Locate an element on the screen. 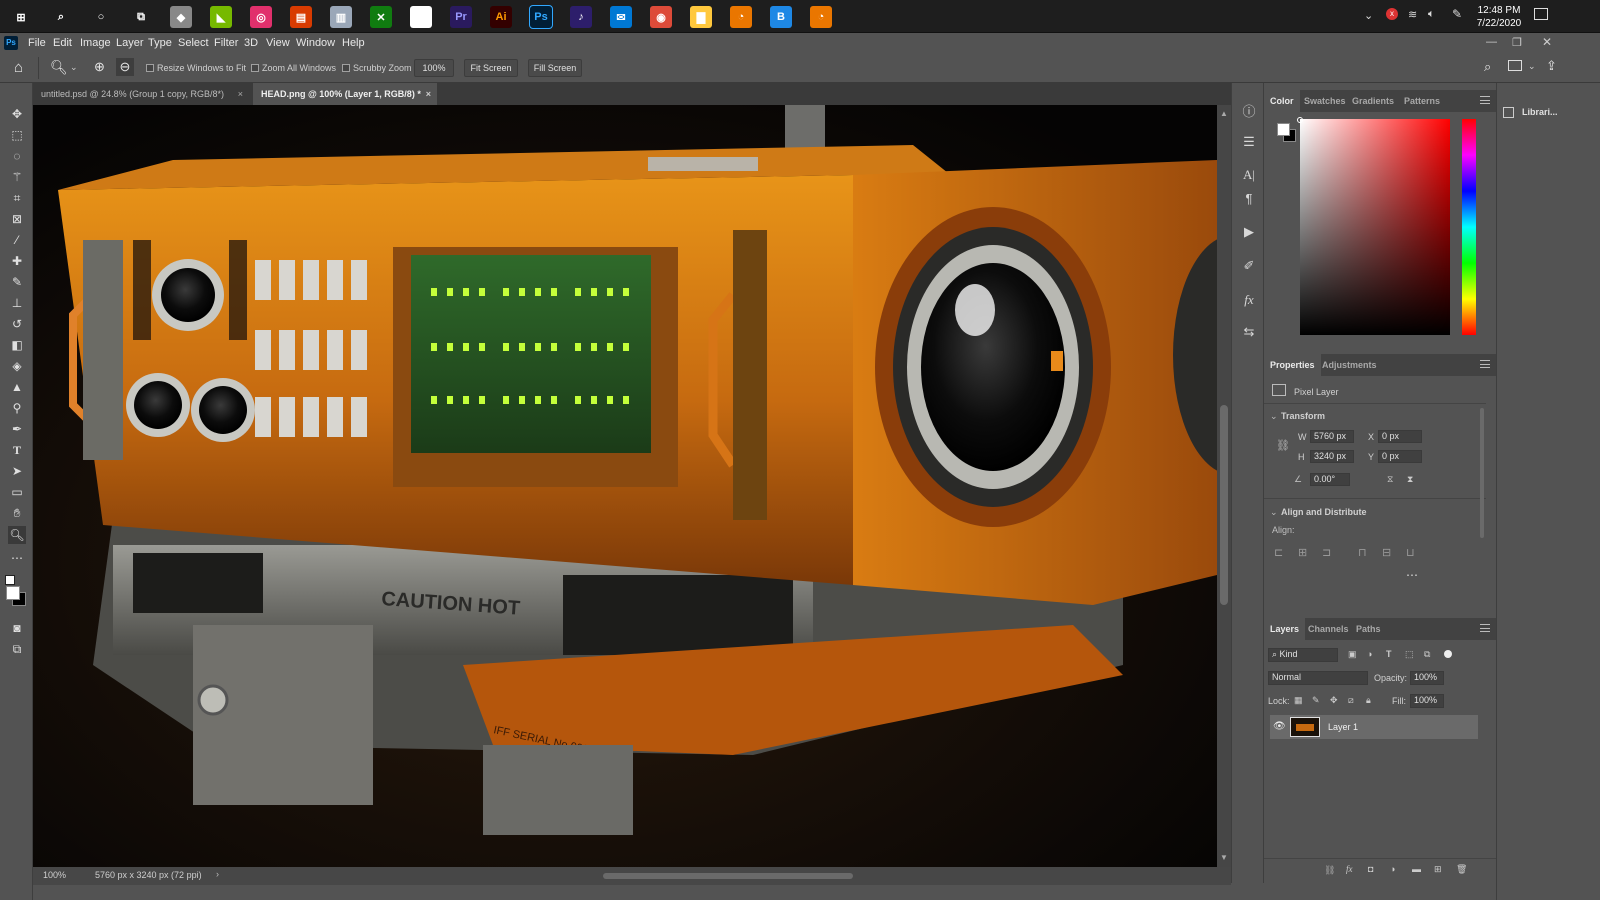 The width and height of the screenshot is (1600, 900). align-middle-v-icon: ⊟ is located at coordinates (1386, 552).